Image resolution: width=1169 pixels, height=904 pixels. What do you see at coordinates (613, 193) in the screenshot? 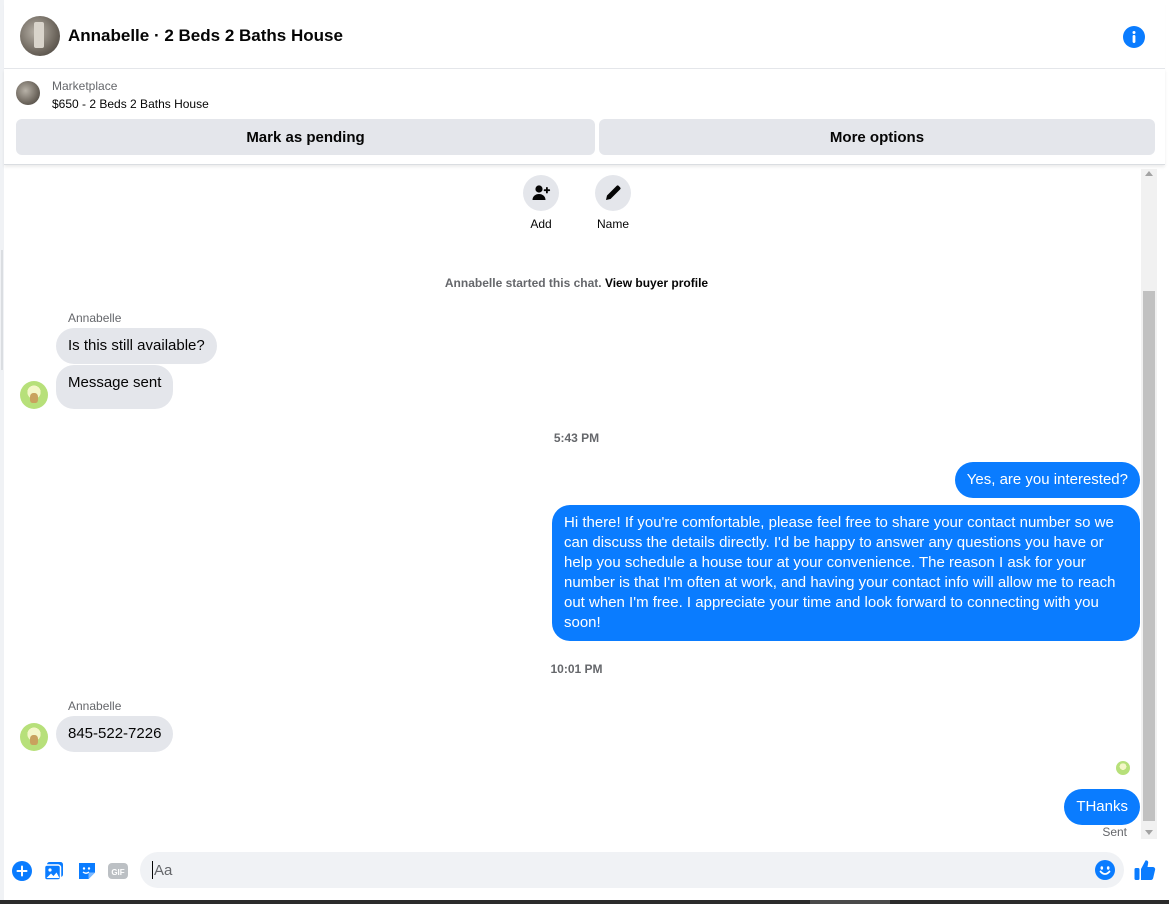
I see `pencil-icon` at bounding box center [613, 193].